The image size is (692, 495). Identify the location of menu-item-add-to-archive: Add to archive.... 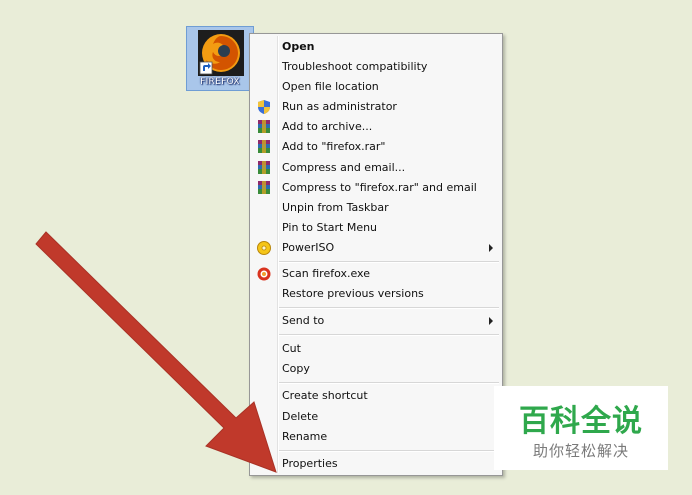
(376, 127).